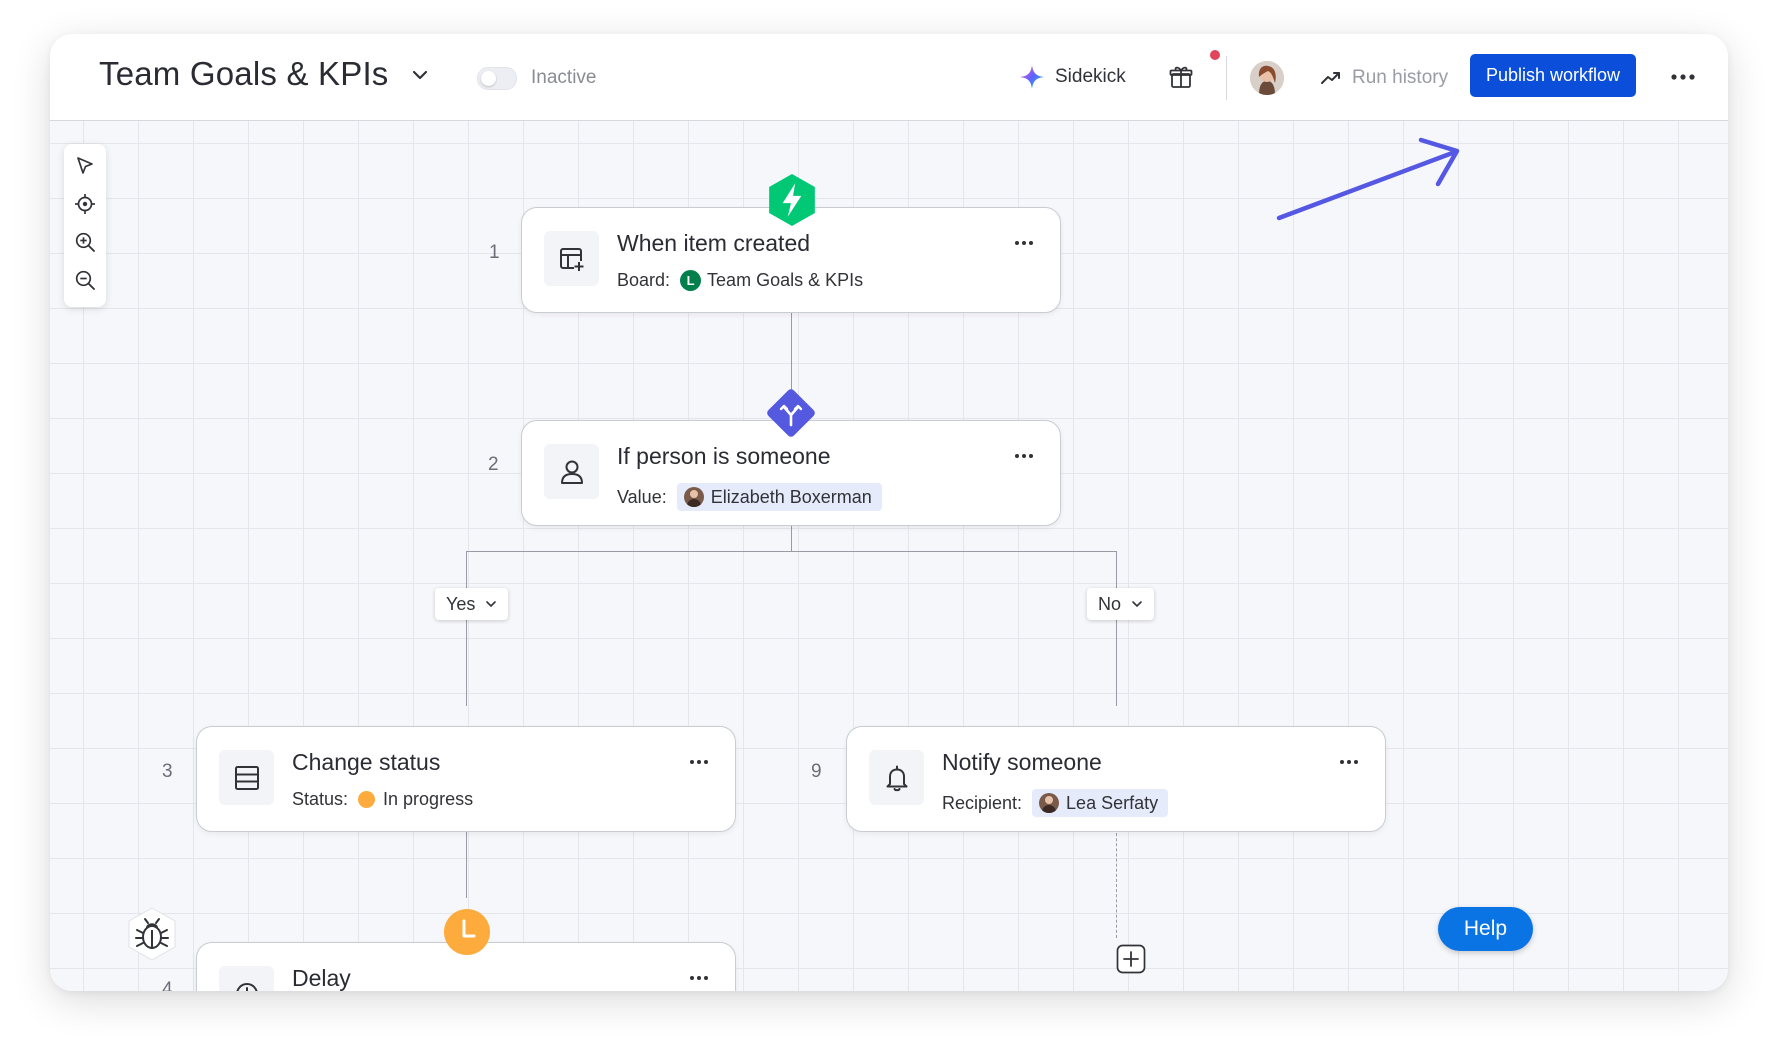  I want to click on sidekick-button: Sidekick, so click(1072, 77).